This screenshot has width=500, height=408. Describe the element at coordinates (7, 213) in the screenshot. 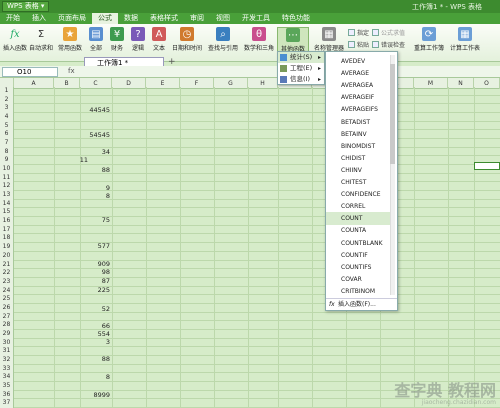

I see `row-header: 15` at that location.